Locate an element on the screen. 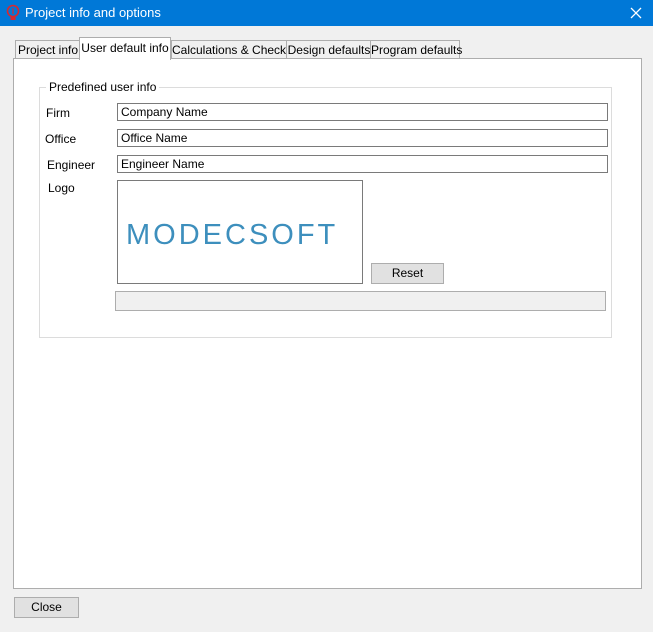  logo-path-field is located at coordinates (360, 301).